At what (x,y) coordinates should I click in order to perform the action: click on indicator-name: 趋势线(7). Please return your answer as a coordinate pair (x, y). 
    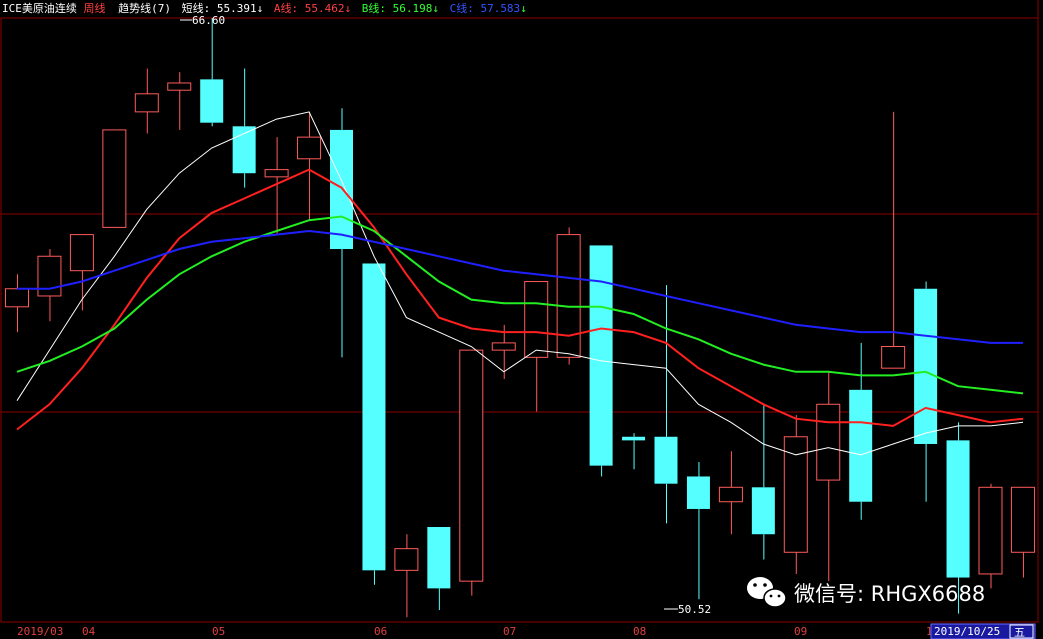
    Looking at the image, I should click on (144, 8).